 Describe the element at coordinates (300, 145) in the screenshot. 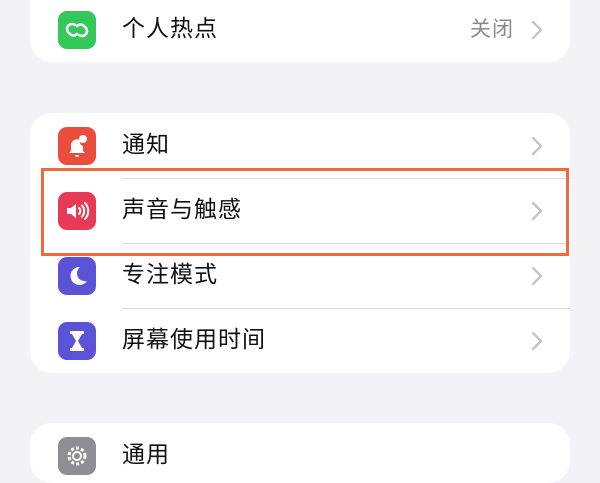

I see `settings-row-notifications: 通知` at that location.